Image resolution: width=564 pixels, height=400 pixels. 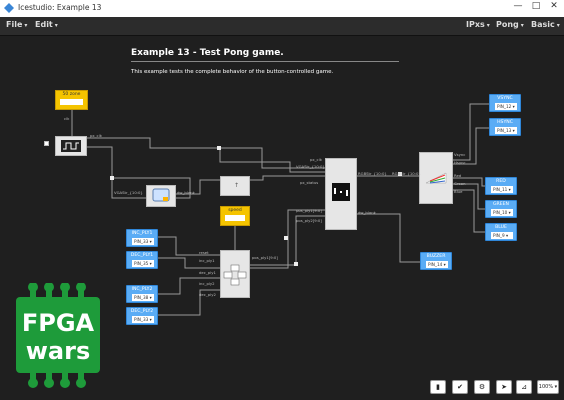 I want to click on logo-line2: wars, so click(x=58, y=351).